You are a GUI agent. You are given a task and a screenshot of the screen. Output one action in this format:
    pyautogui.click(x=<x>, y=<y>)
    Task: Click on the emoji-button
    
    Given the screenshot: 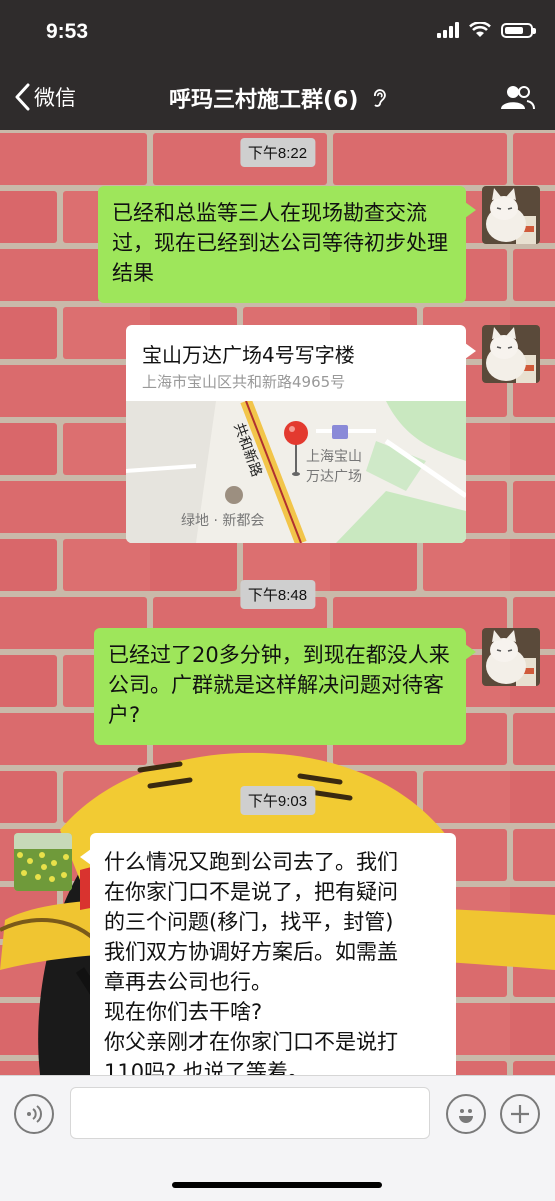 What is the action you would take?
    pyautogui.click(x=466, y=1114)
    